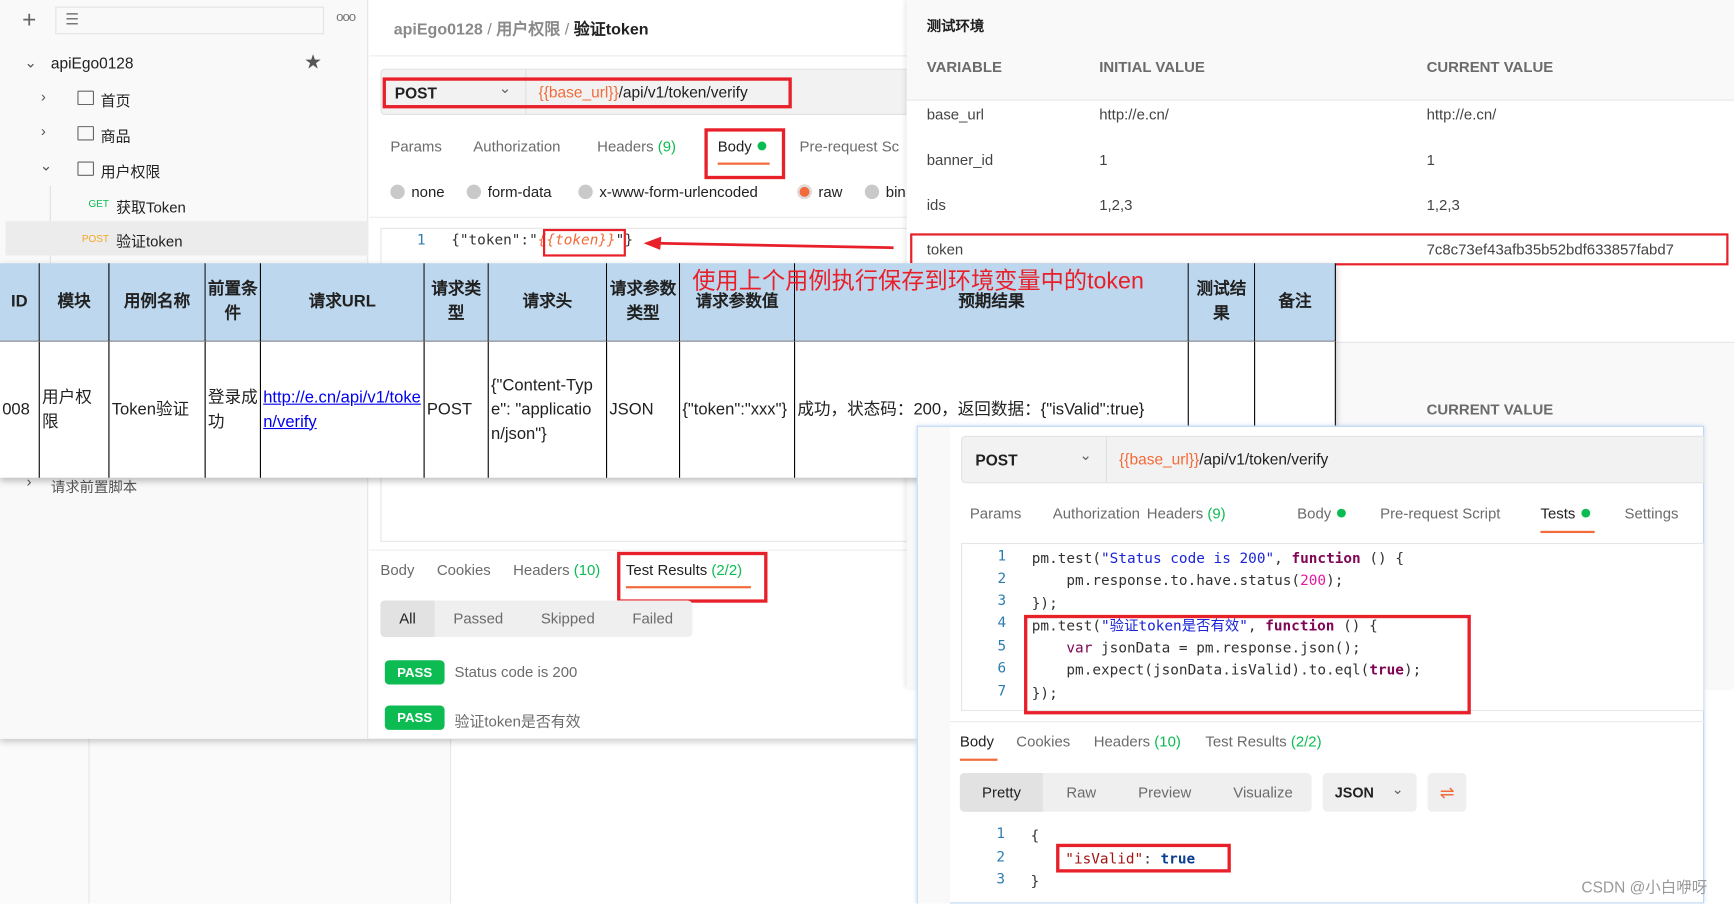 The image size is (1734, 904). Describe the element at coordinates (644, 409) in the screenshot. I see `table-cell: JSON` at that location.